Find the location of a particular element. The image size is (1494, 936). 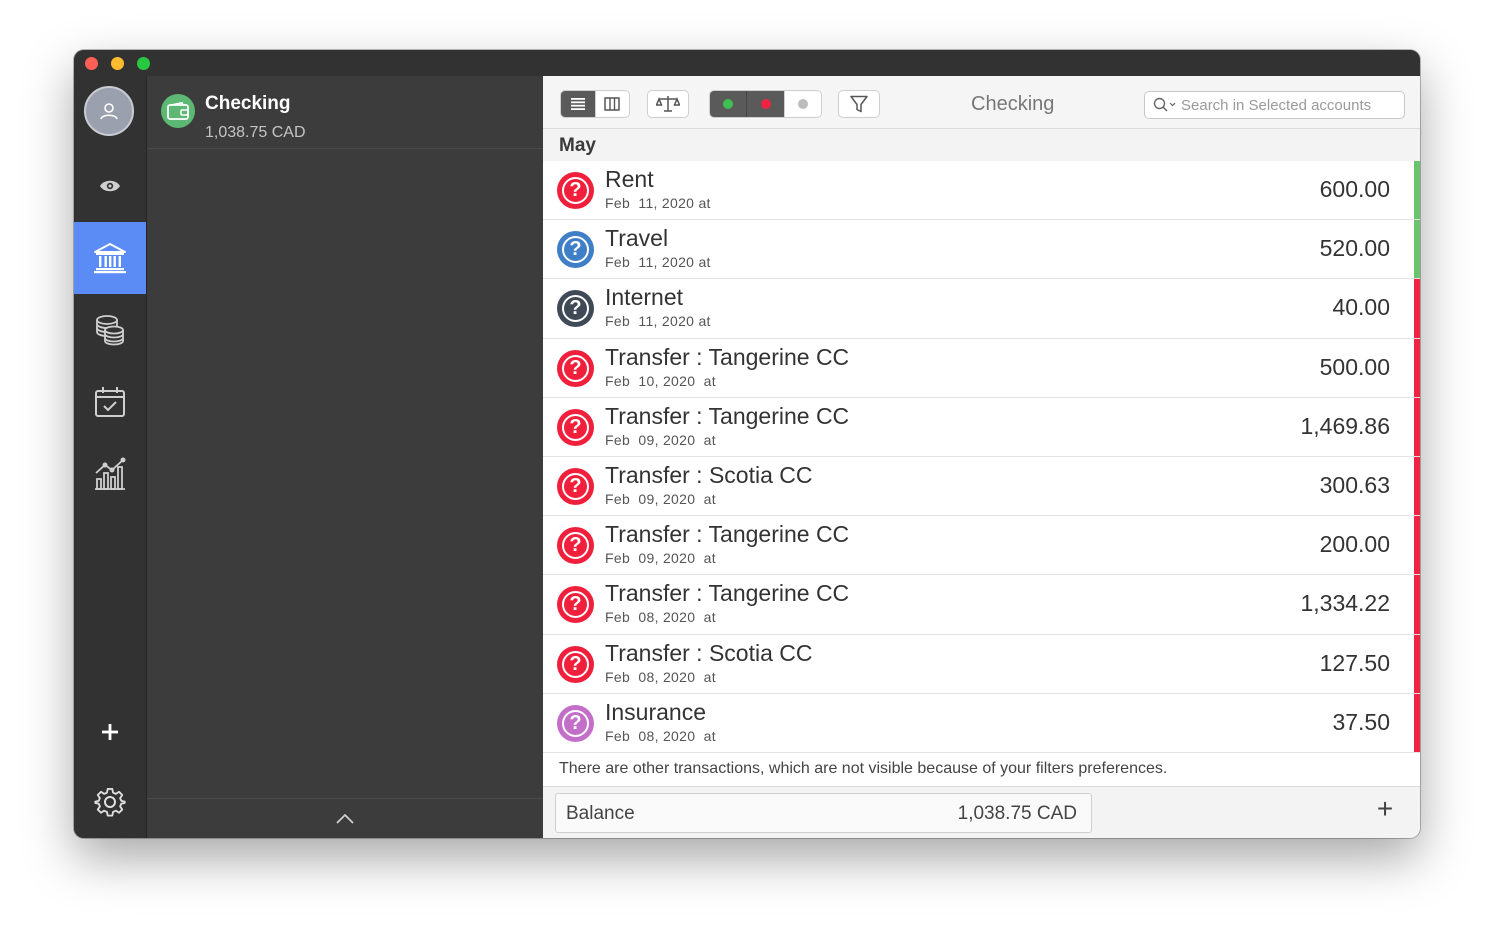

nav-accounts is located at coordinates (110, 258).